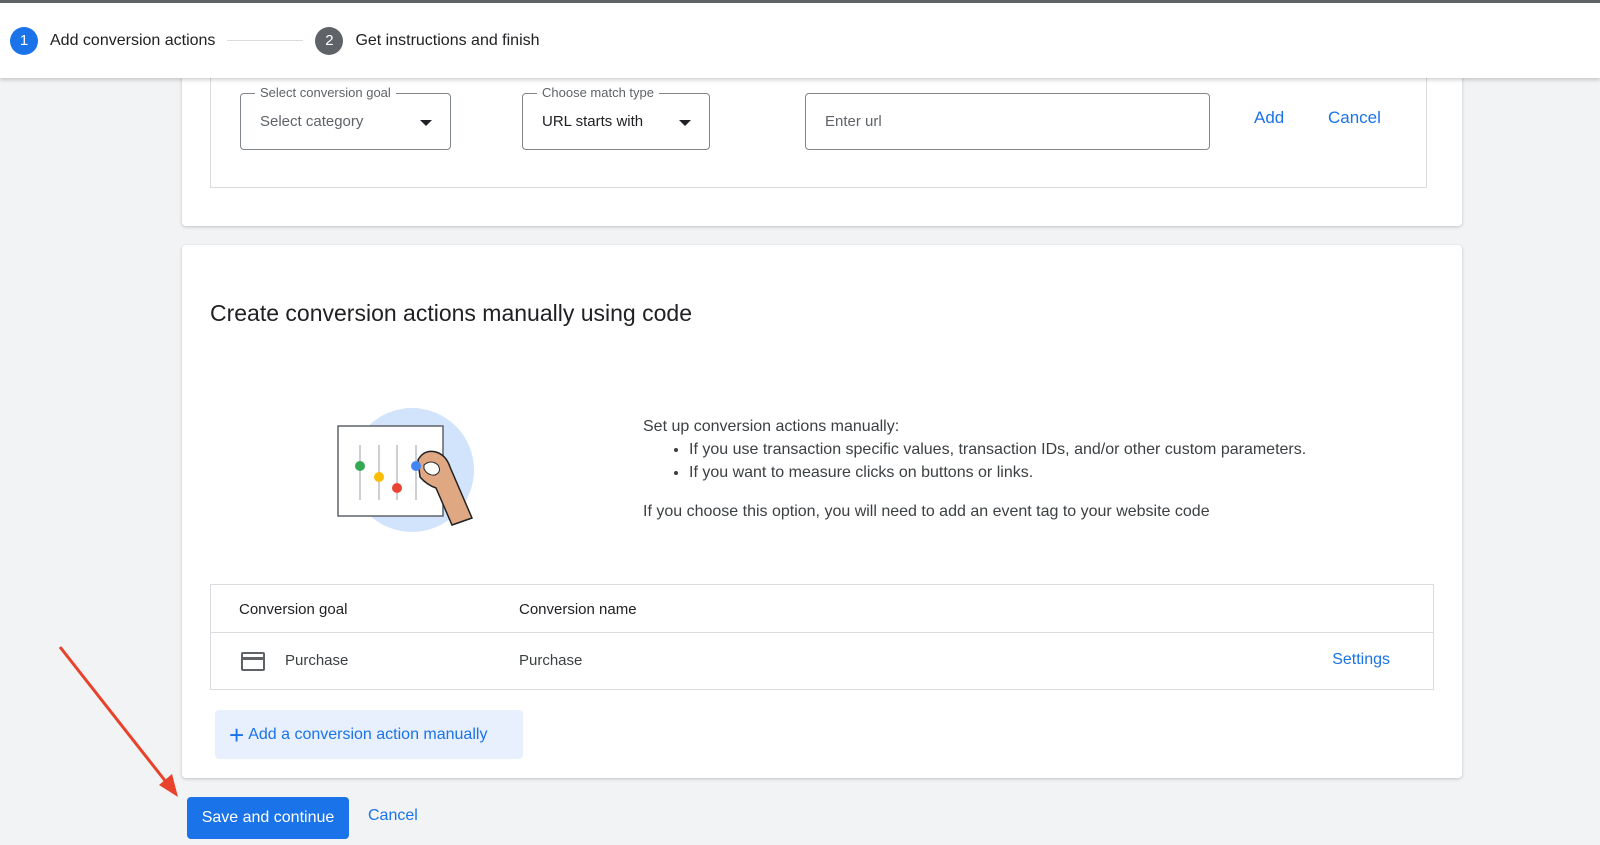 This screenshot has width=1600, height=845. What do you see at coordinates (593, 121) in the screenshot?
I see `match-type-value: URL starts with` at bounding box center [593, 121].